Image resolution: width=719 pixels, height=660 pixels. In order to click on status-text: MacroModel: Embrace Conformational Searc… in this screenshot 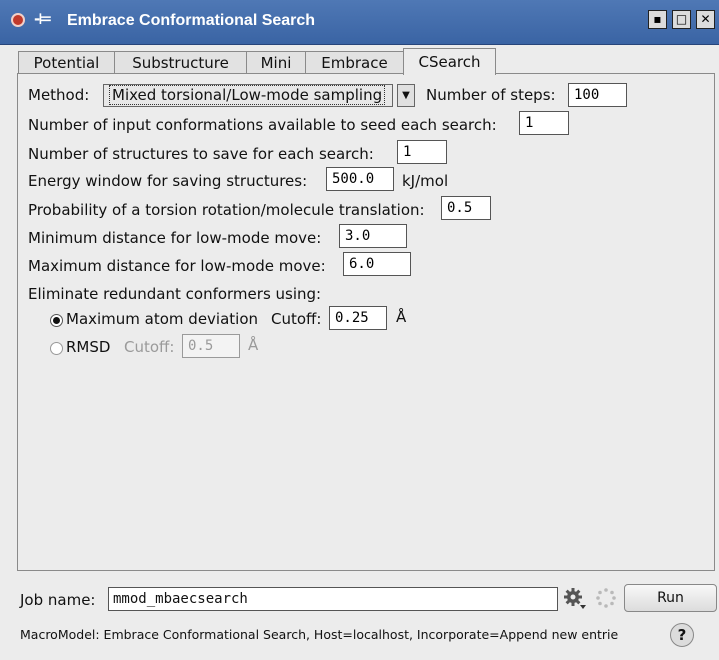, I will do `click(319, 634)`.